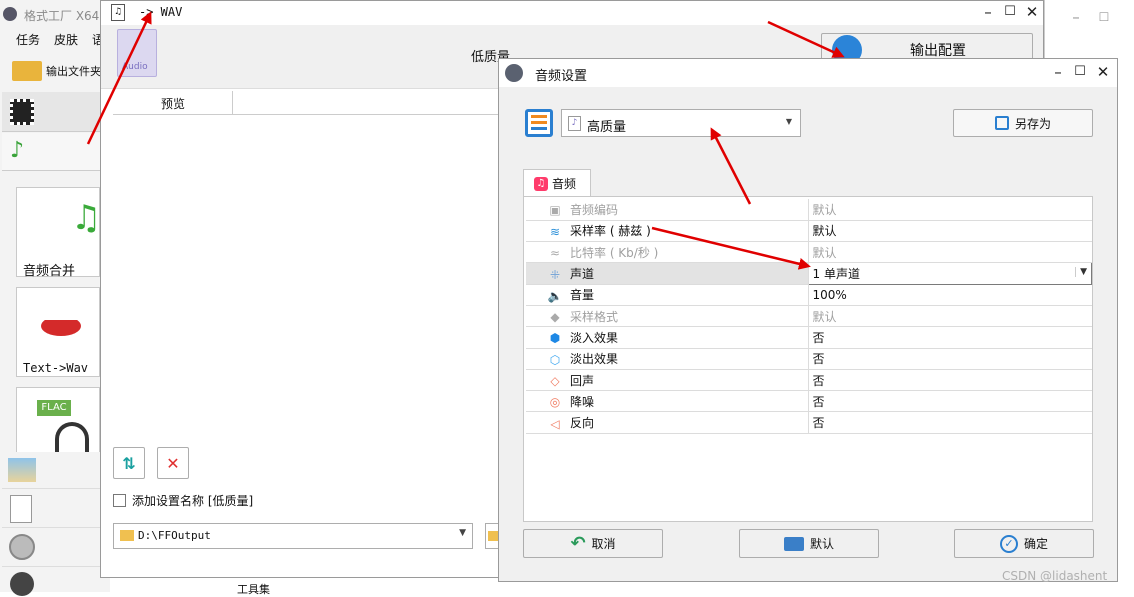  I want to click on dialog-app-icon, so click(514, 73).